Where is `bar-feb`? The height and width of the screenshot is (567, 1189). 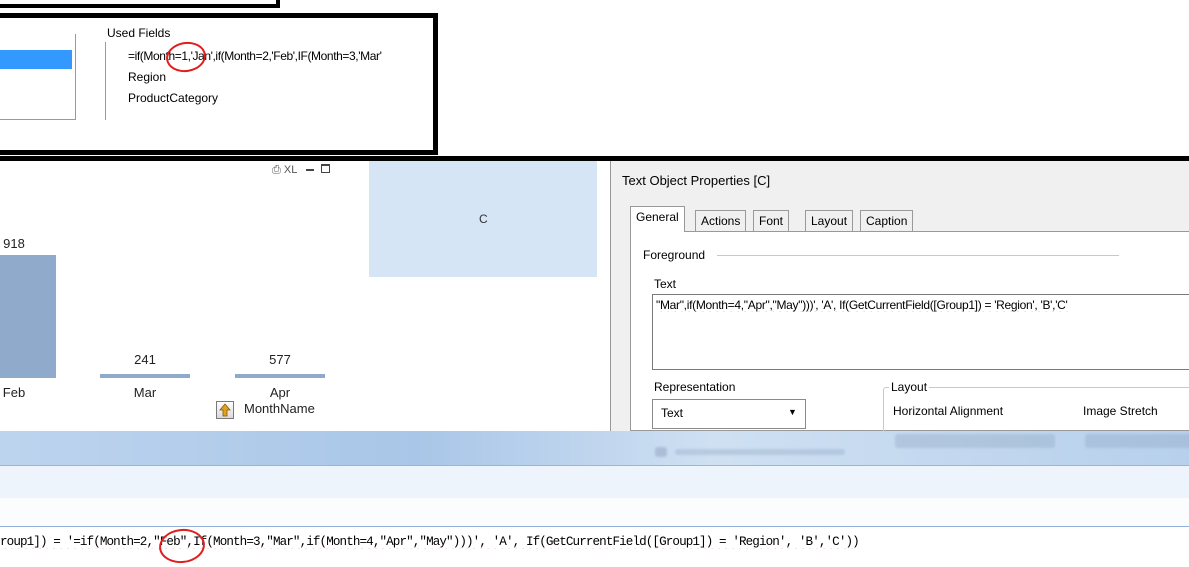
bar-feb is located at coordinates (28, 316).